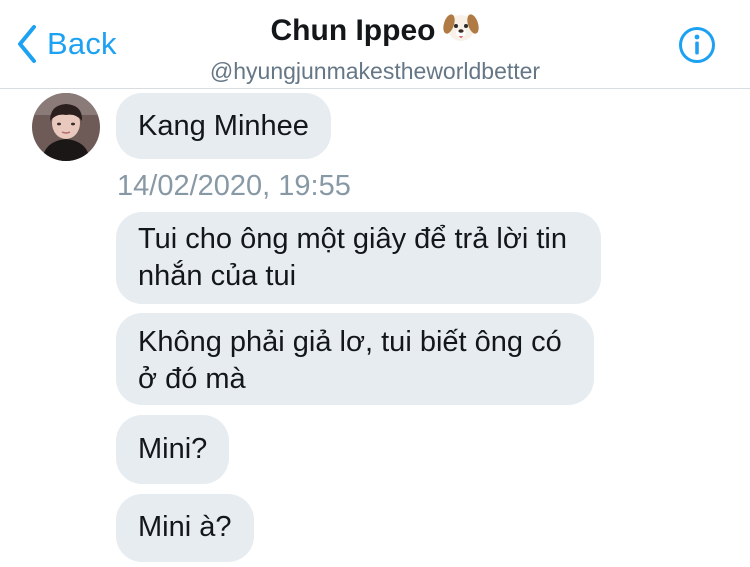 The height and width of the screenshot is (567, 750). What do you see at coordinates (66, 127) in the screenshot?
I see `avatar` at bounding box center [66, 127].